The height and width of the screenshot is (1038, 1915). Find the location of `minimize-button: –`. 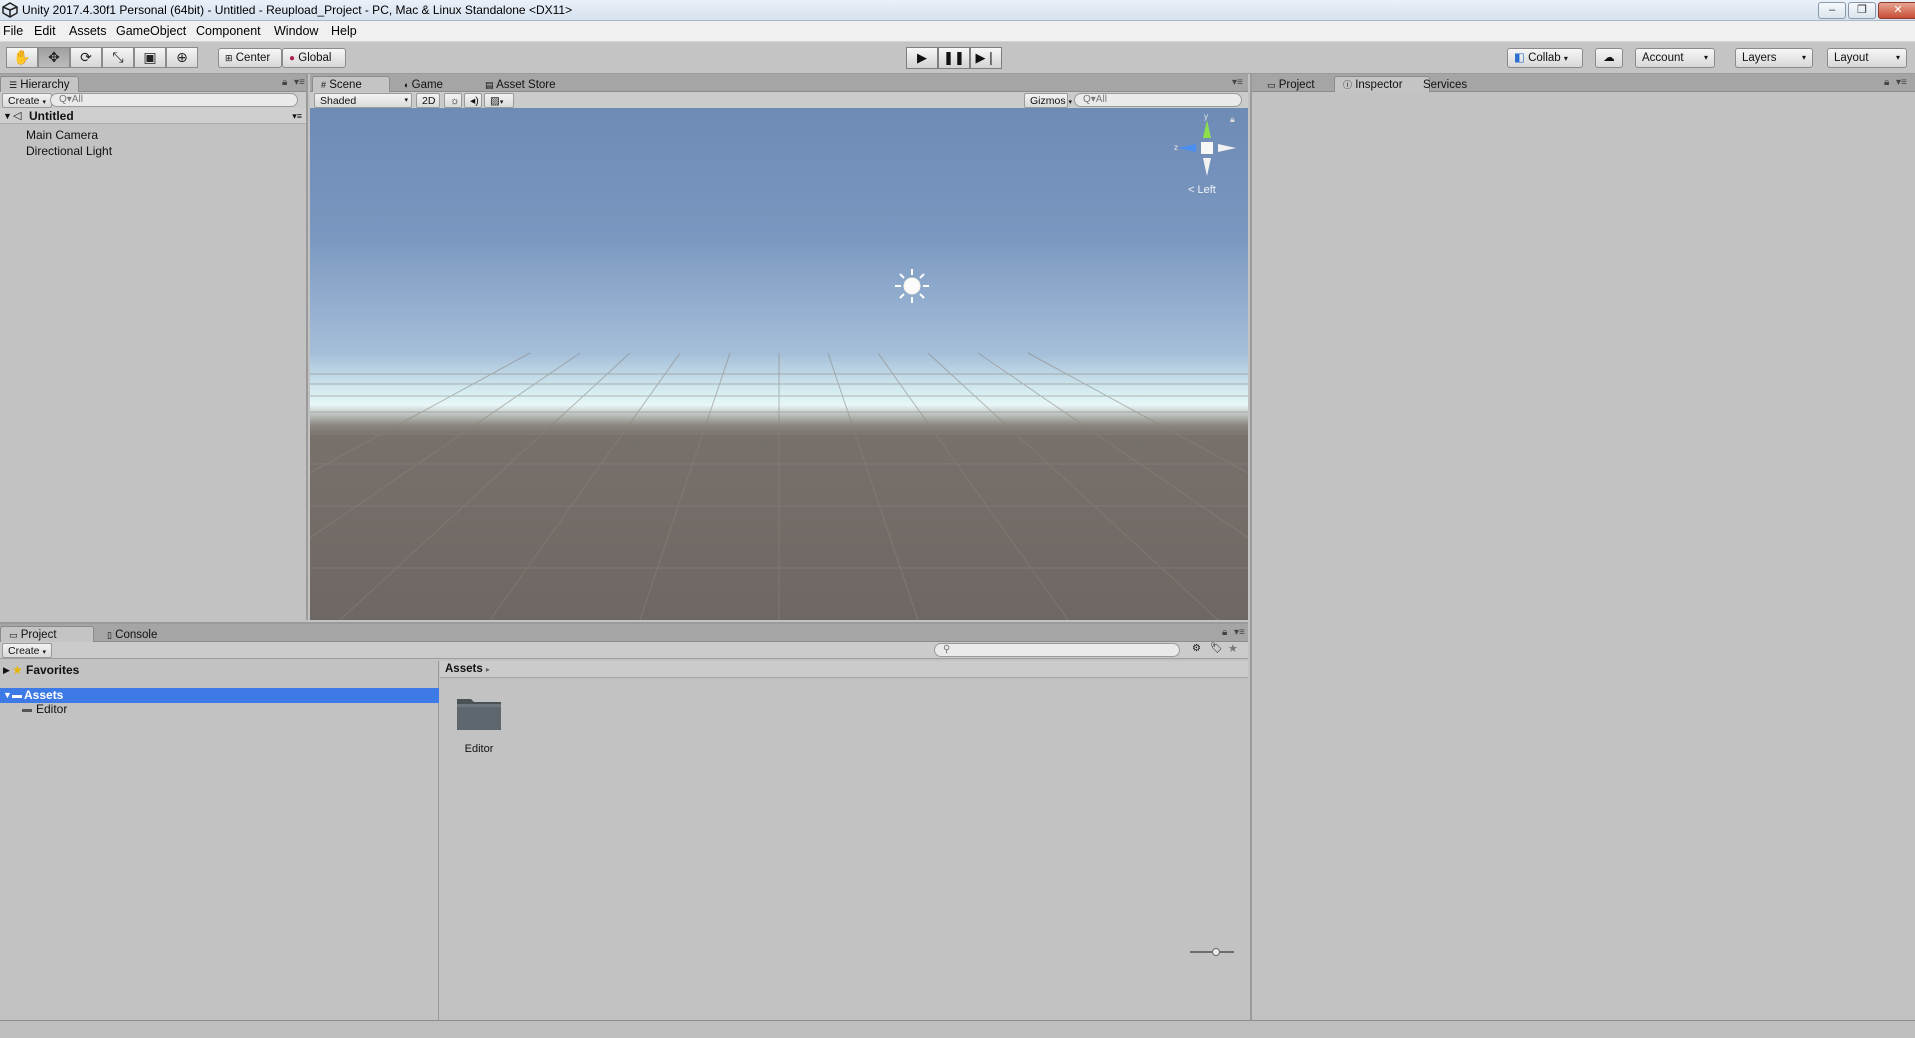

minimize-button: – is located at coordinates (1832, 10).